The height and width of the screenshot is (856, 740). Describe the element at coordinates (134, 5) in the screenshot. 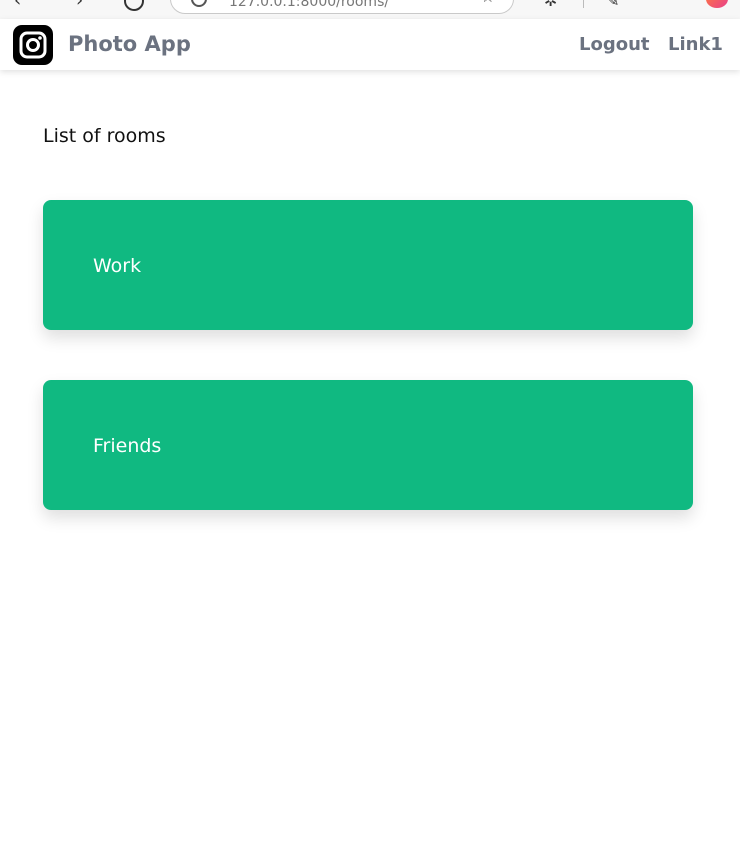

I see `refresh-icon` at that location.